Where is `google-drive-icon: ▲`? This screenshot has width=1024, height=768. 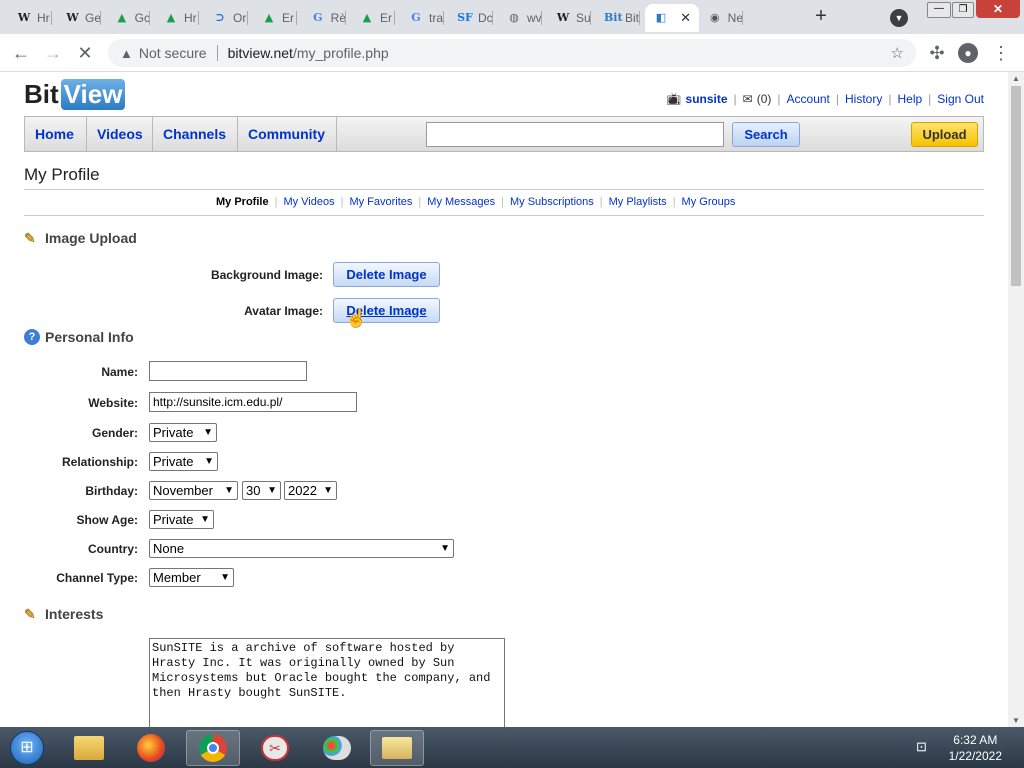
google-drive-icon: ▲ is located at coordinates (269, 17).